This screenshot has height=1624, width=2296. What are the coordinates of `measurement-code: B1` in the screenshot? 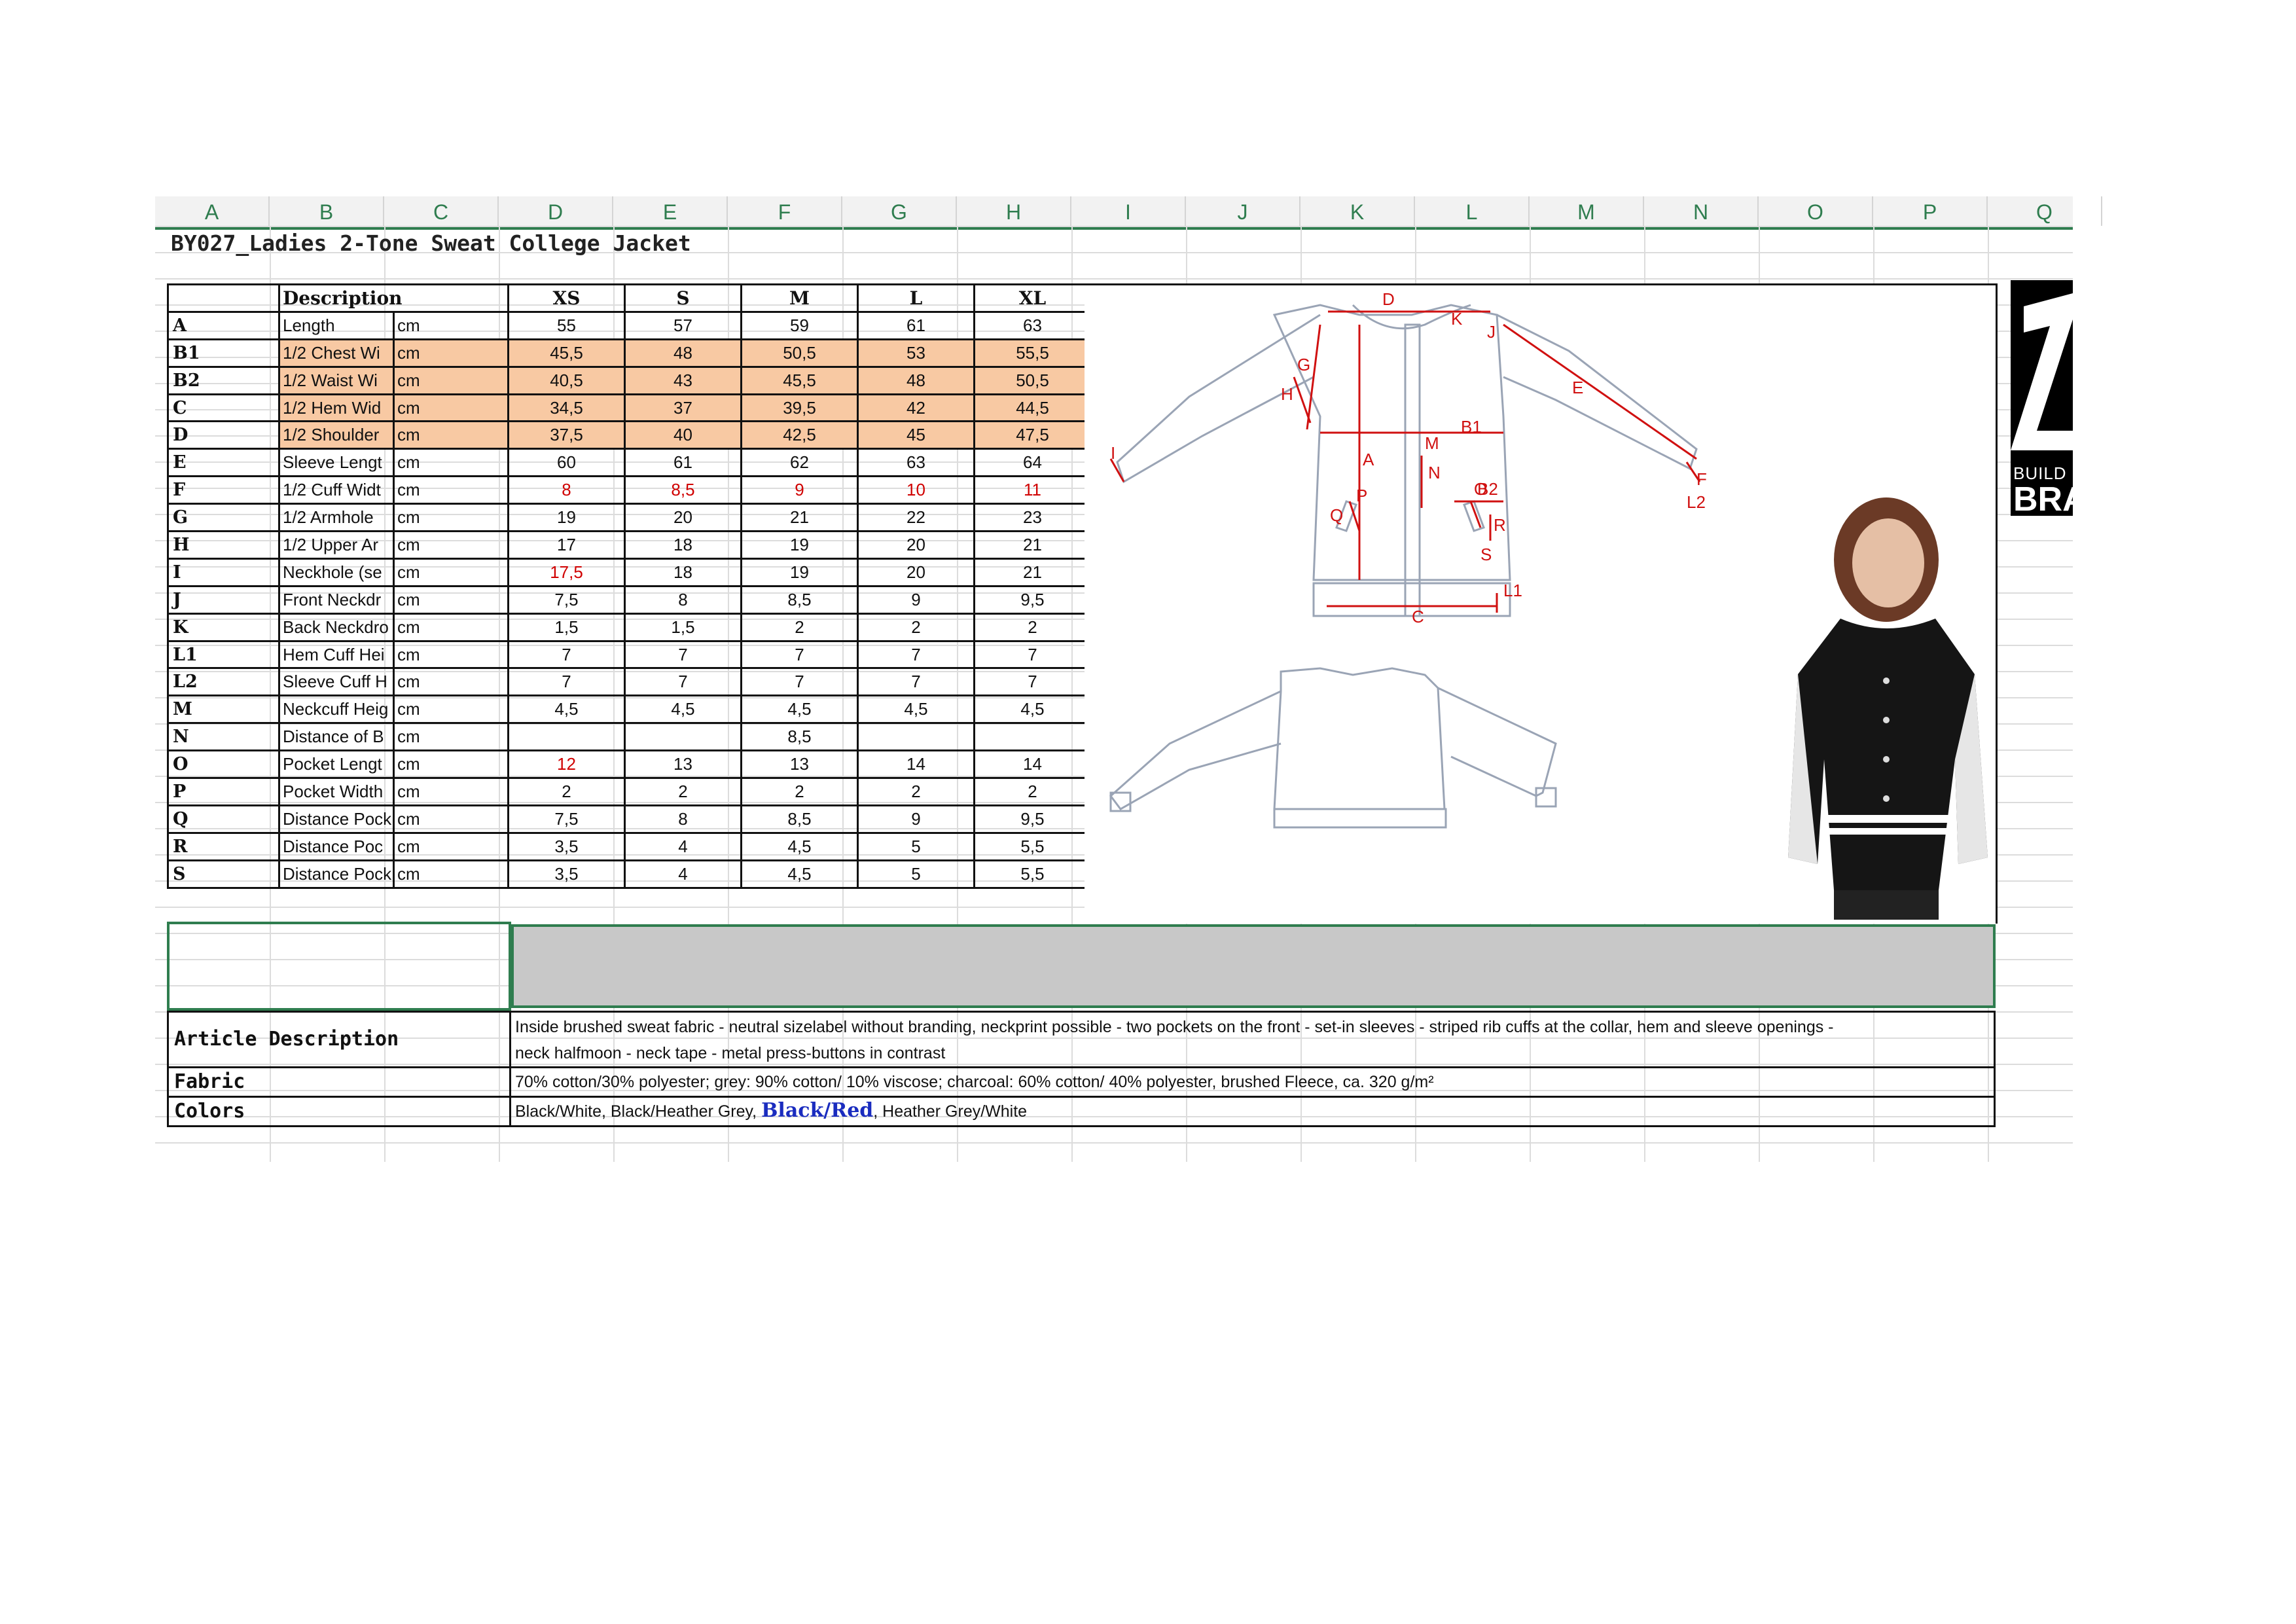 It's located at (223, 353).